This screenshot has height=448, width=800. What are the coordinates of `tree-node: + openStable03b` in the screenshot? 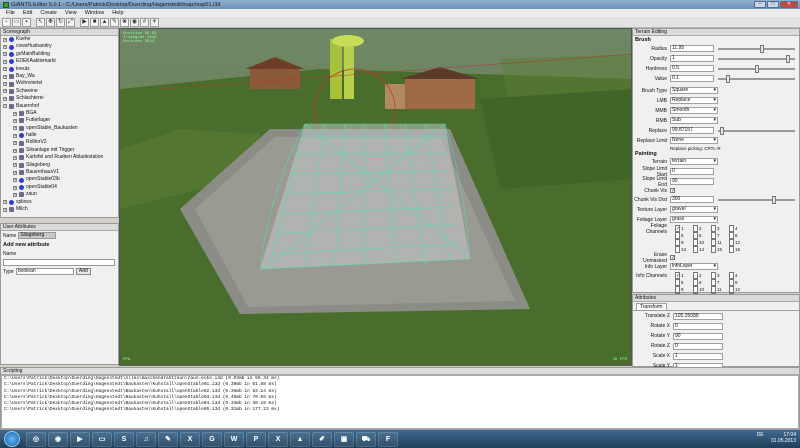 It's located at (60, 179).